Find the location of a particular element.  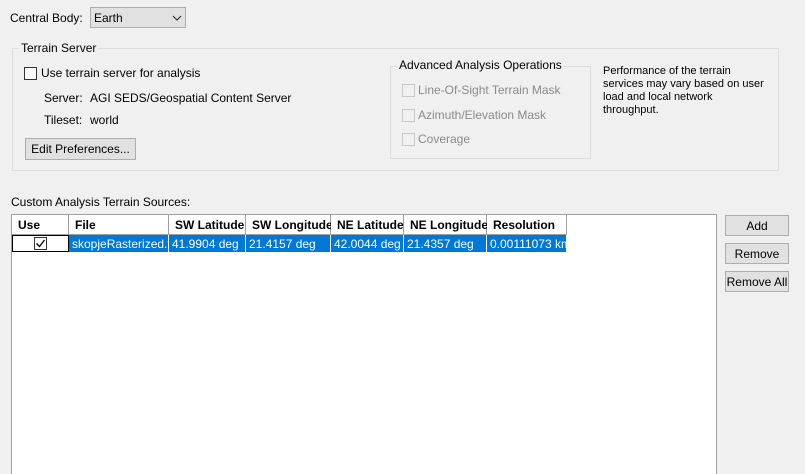

row-resolution: 0.00111073 km is located at coordinates (527, 243).